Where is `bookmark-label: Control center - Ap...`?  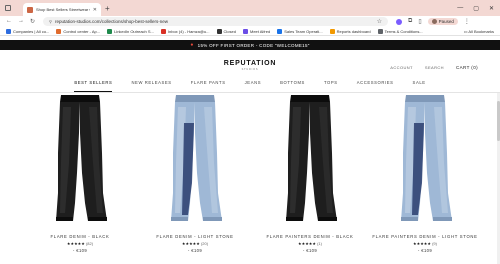 bookmark-label: Control center - Ap... is located at coordinates (82, 31).